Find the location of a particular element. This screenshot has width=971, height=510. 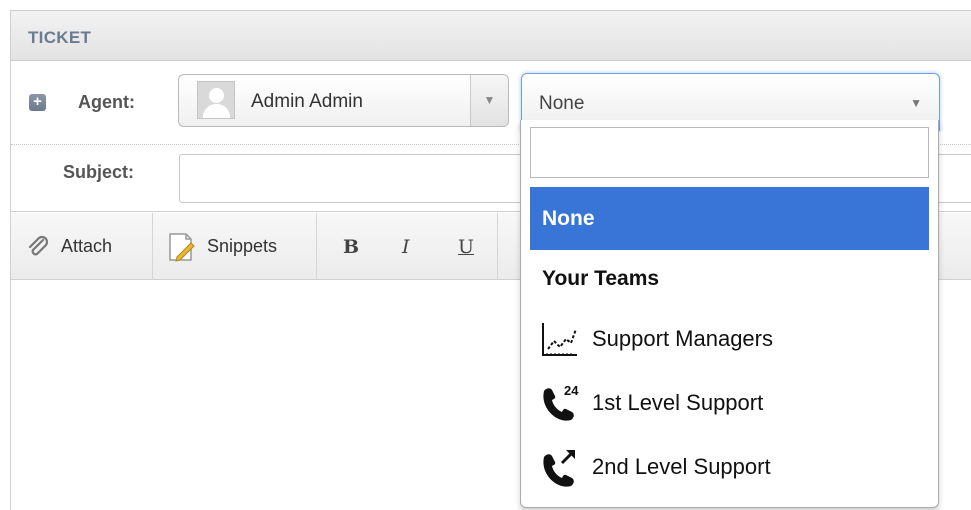

team-group-label: Your Teams is located at coordinates (601, 278).